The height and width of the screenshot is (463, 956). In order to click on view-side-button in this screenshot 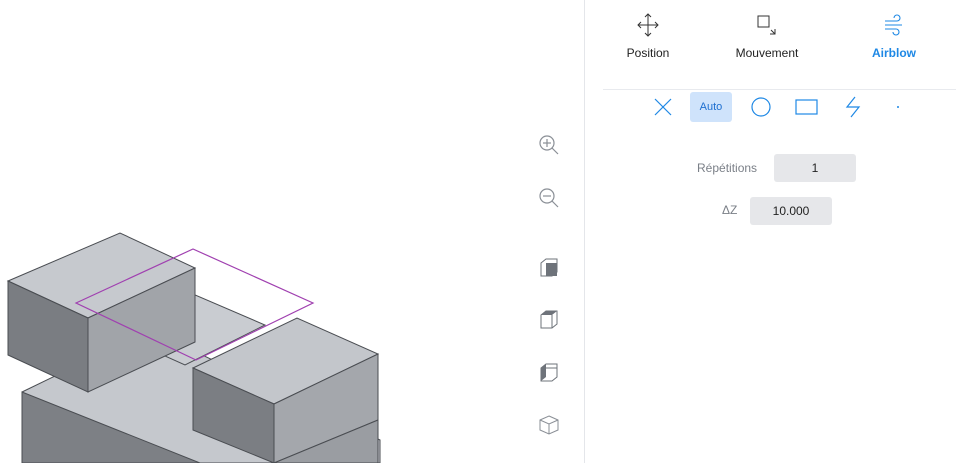, I will do `click(549, 373)`.